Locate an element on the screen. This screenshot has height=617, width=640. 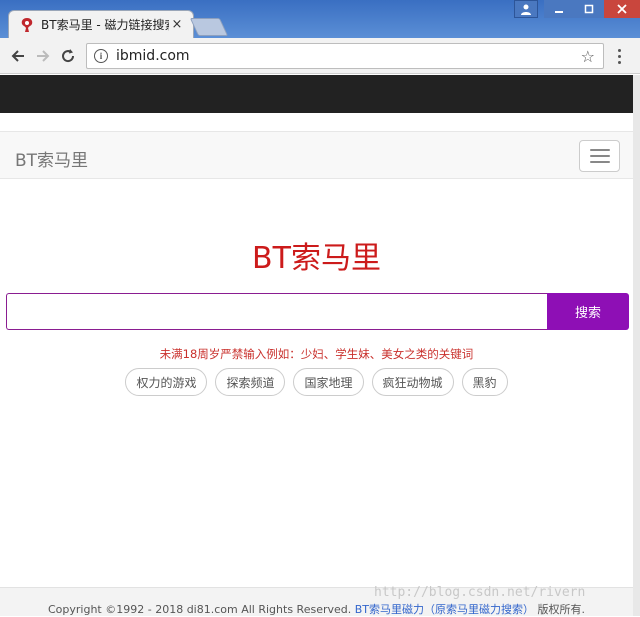
tag-item: 黑豹 is located at coordinates (484, 382).